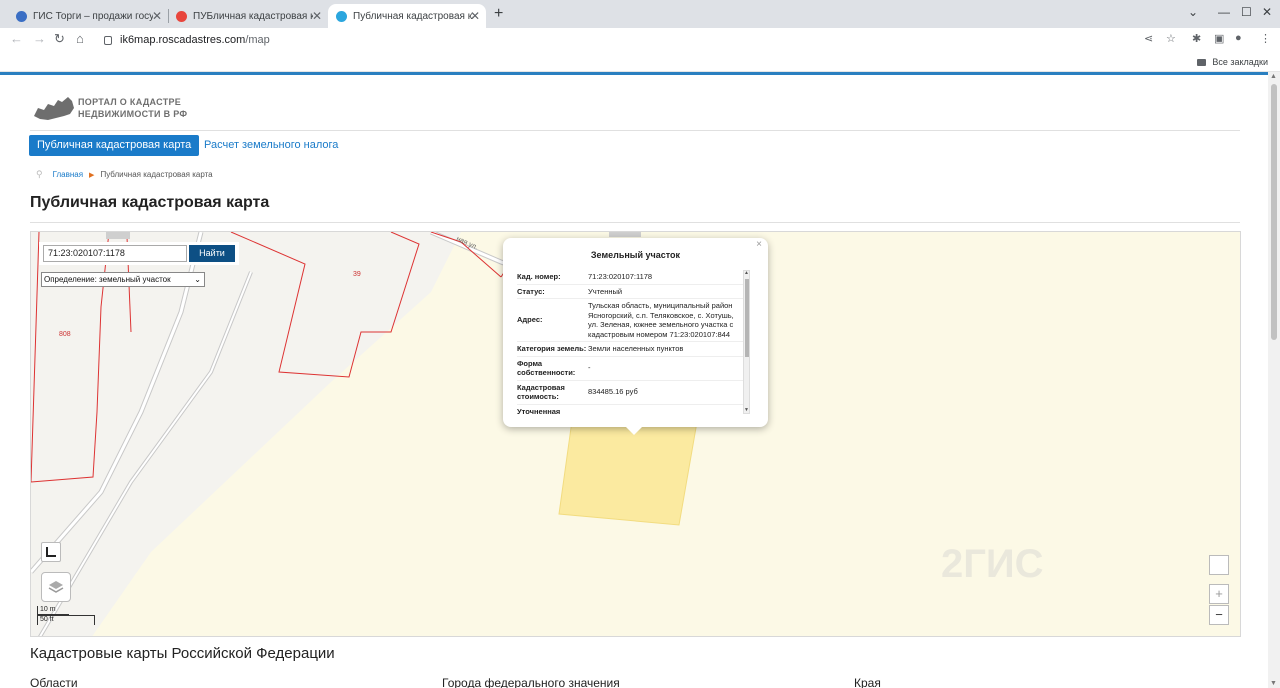 The width and height of the screenshot is (1280, 688). I want to click on attribute-row: Уточненная, so click(630, 410).